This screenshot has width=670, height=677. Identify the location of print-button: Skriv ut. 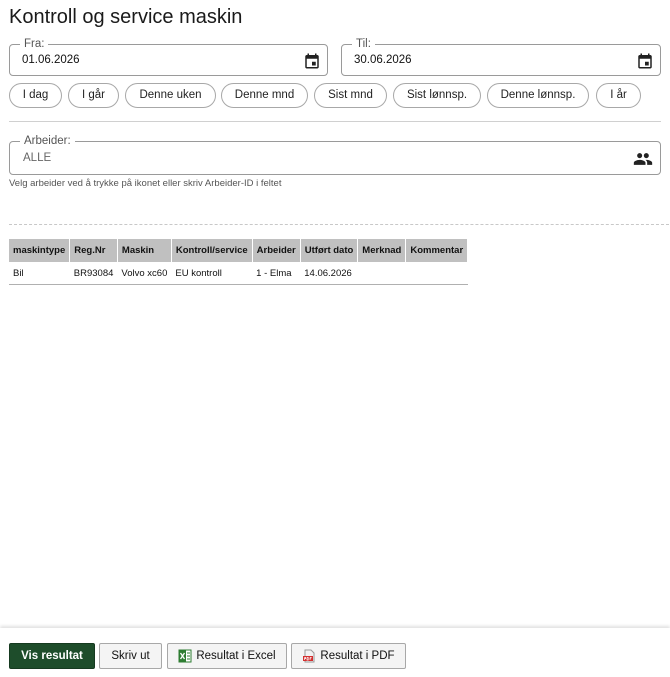
(130, 656).